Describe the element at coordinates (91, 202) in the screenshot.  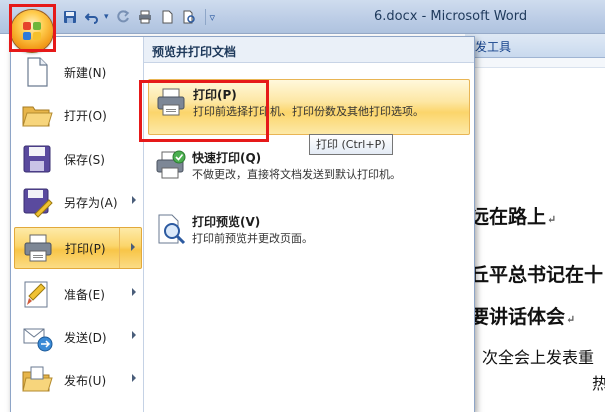
I see `menu-item-label: 另存为(A)` at that location.